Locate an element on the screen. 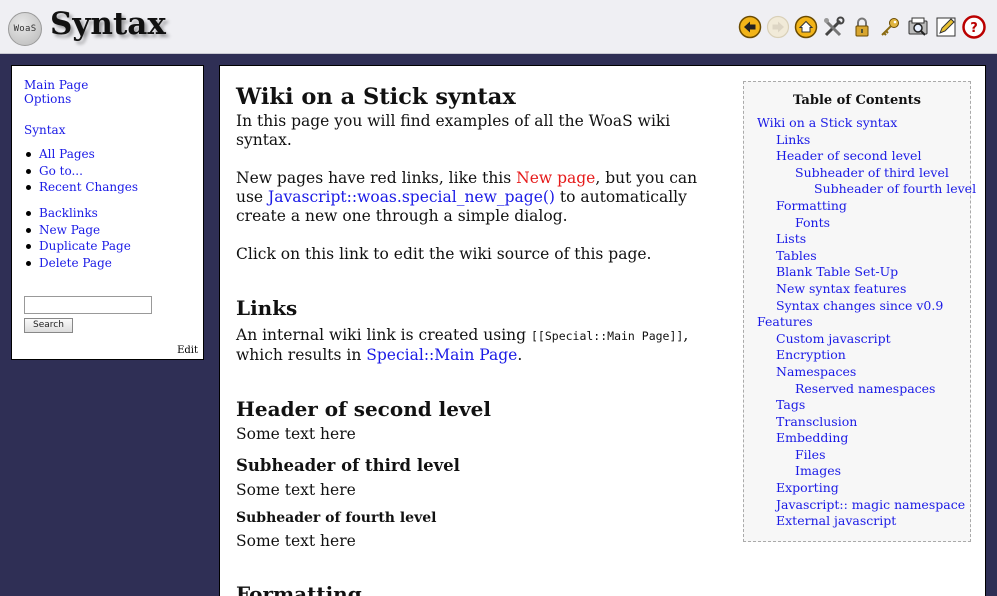 The image size is (997, 596). toc-item: Subheader of fourth level is located at coordinates (866, 189).